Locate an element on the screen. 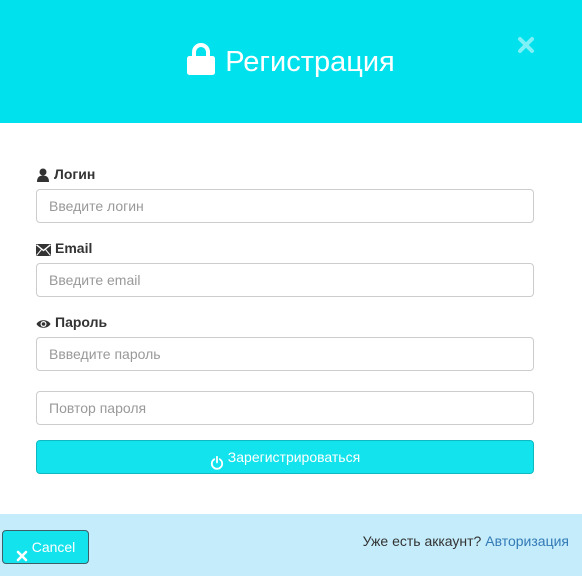 The image size is (582, 576). user-icon is located at coordinates (43, 177).